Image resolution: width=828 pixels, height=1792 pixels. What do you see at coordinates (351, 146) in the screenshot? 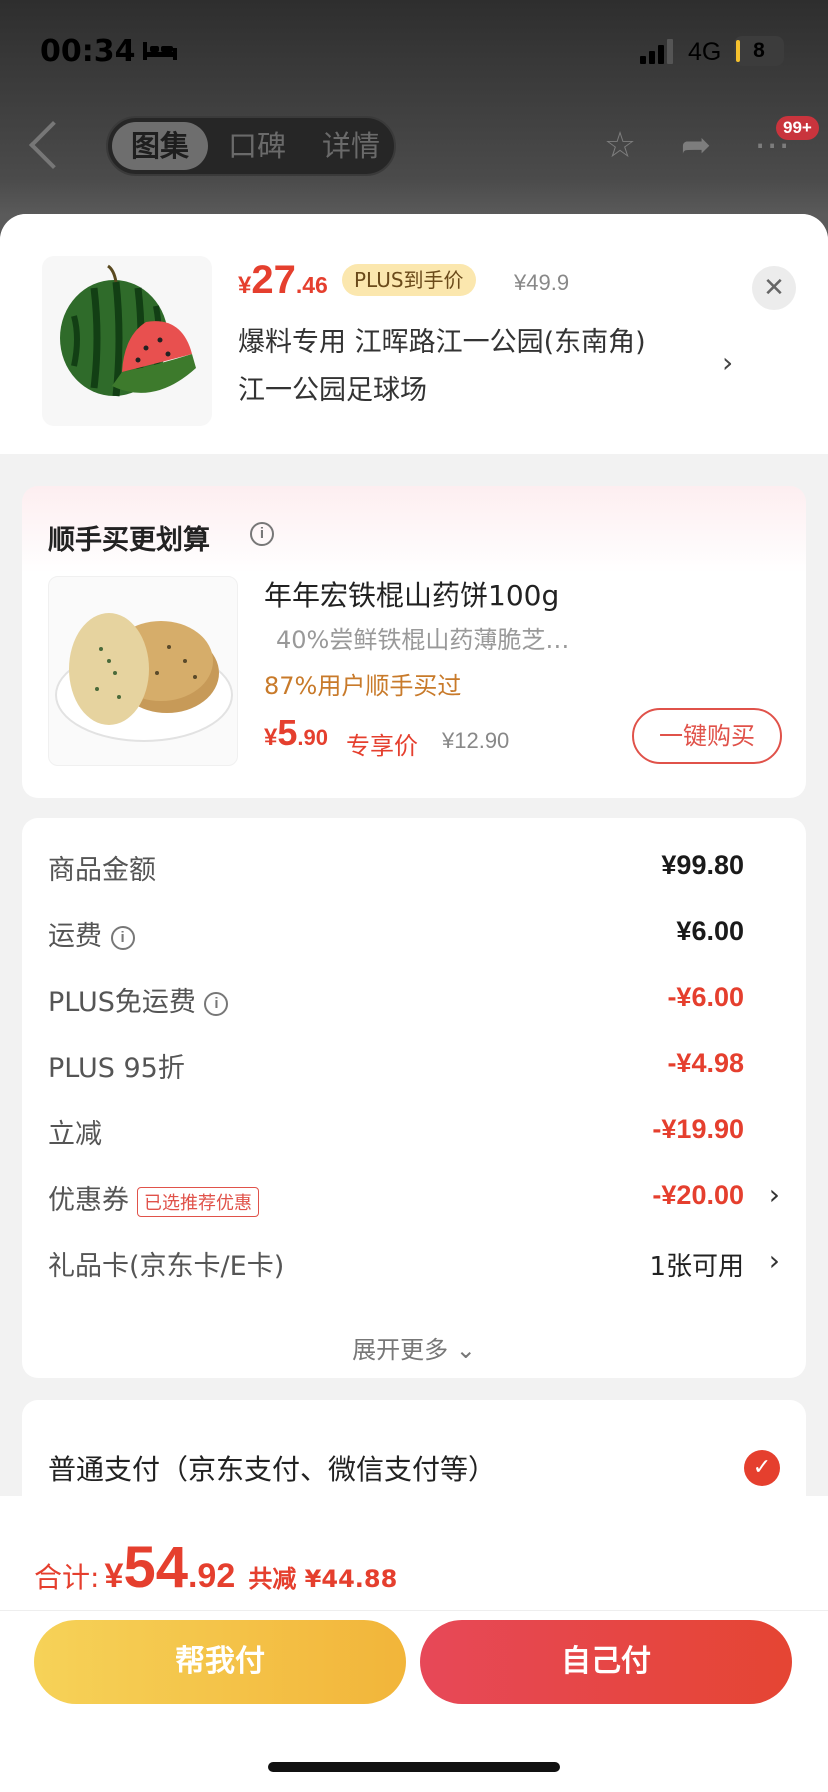
I see `tab-details: 详情` at bounding box center [351, 146].